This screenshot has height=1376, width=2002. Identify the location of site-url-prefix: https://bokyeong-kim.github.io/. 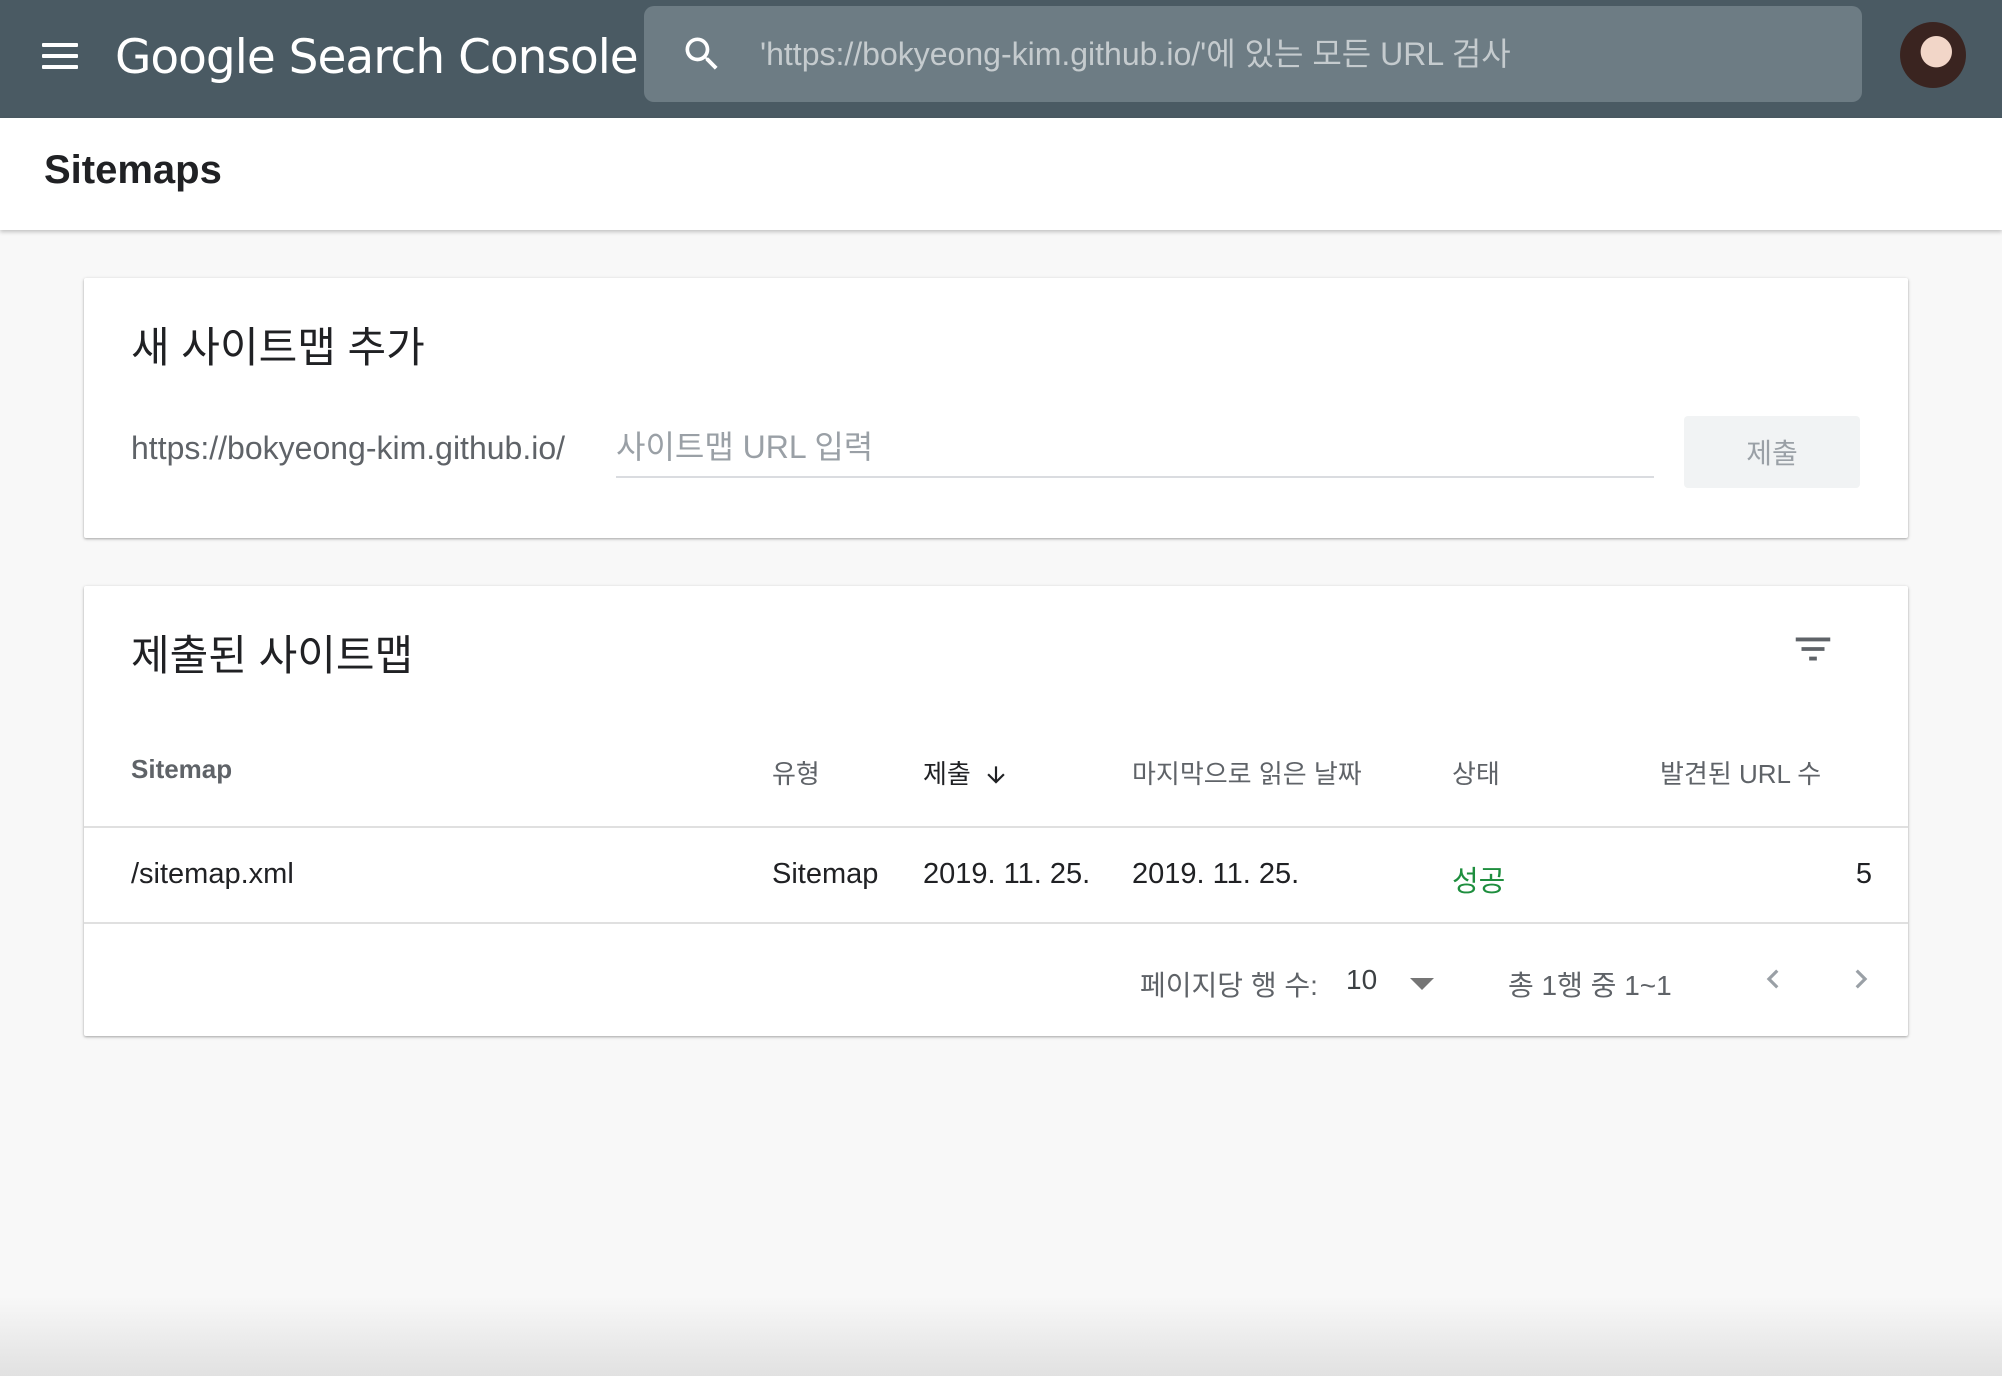
(348, 448).